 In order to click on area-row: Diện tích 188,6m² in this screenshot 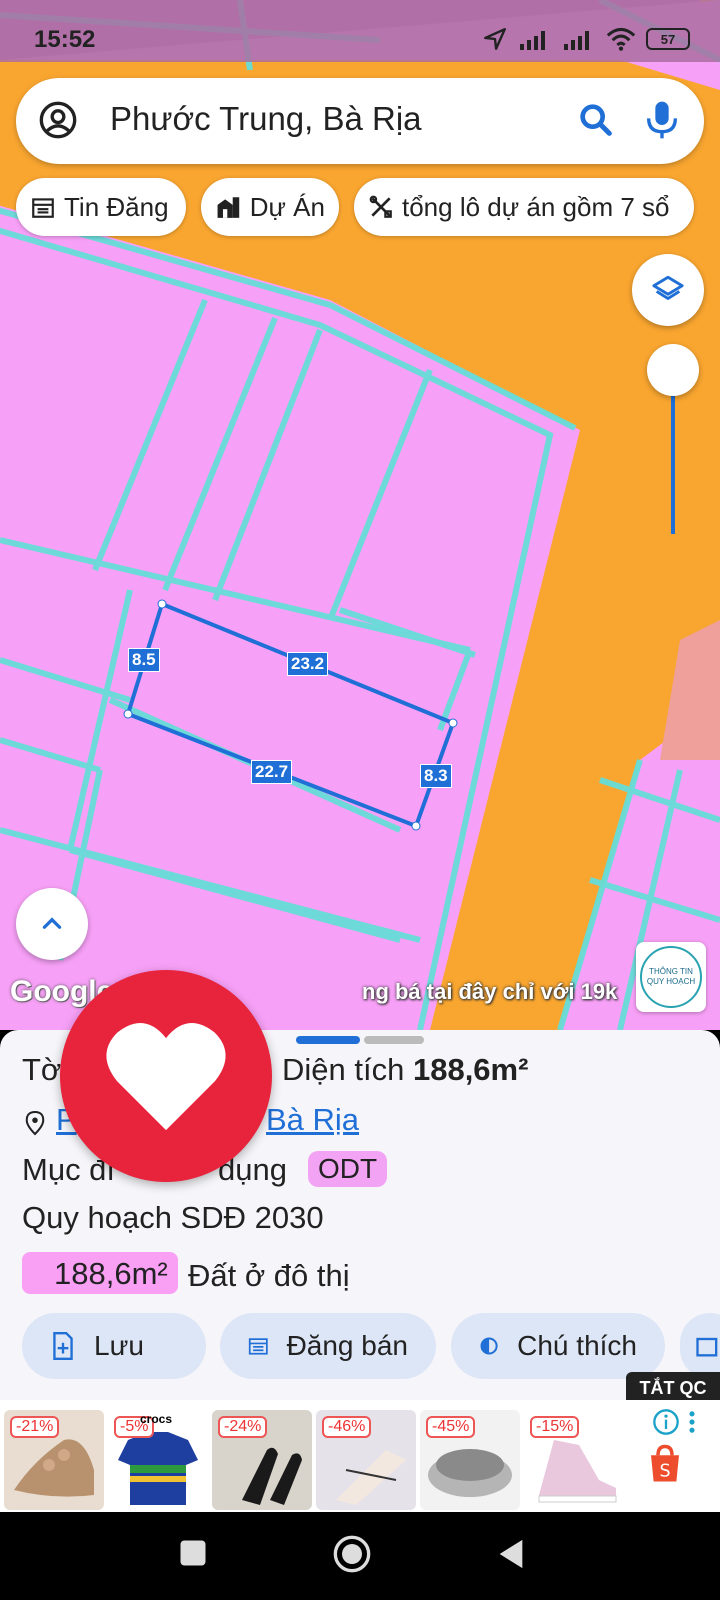, I will do `click(405, 1070)`.